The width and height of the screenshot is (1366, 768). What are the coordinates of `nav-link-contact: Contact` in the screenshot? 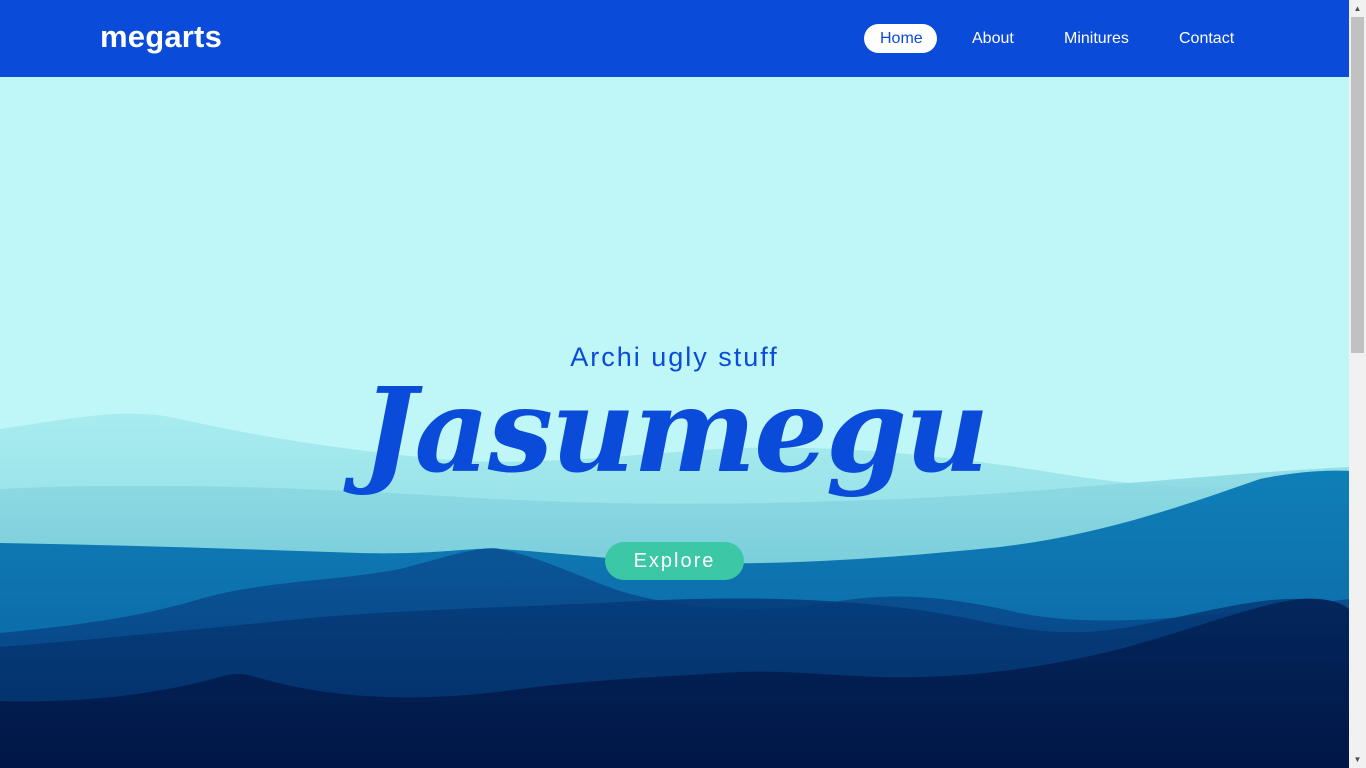 It's located at (1206, 38).